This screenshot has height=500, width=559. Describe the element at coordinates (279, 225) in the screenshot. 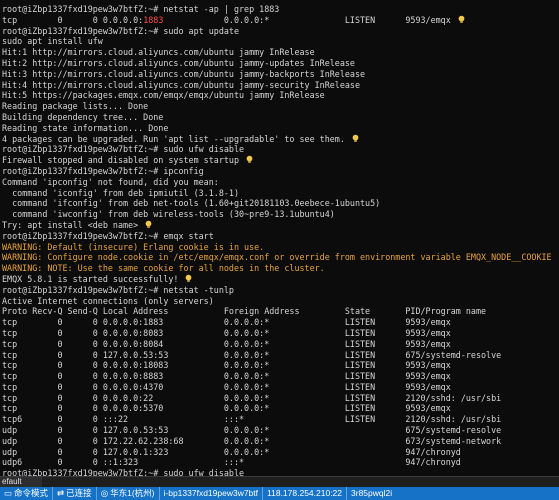

I see `terminal-line: Try: apt install <deb name>` at that location.